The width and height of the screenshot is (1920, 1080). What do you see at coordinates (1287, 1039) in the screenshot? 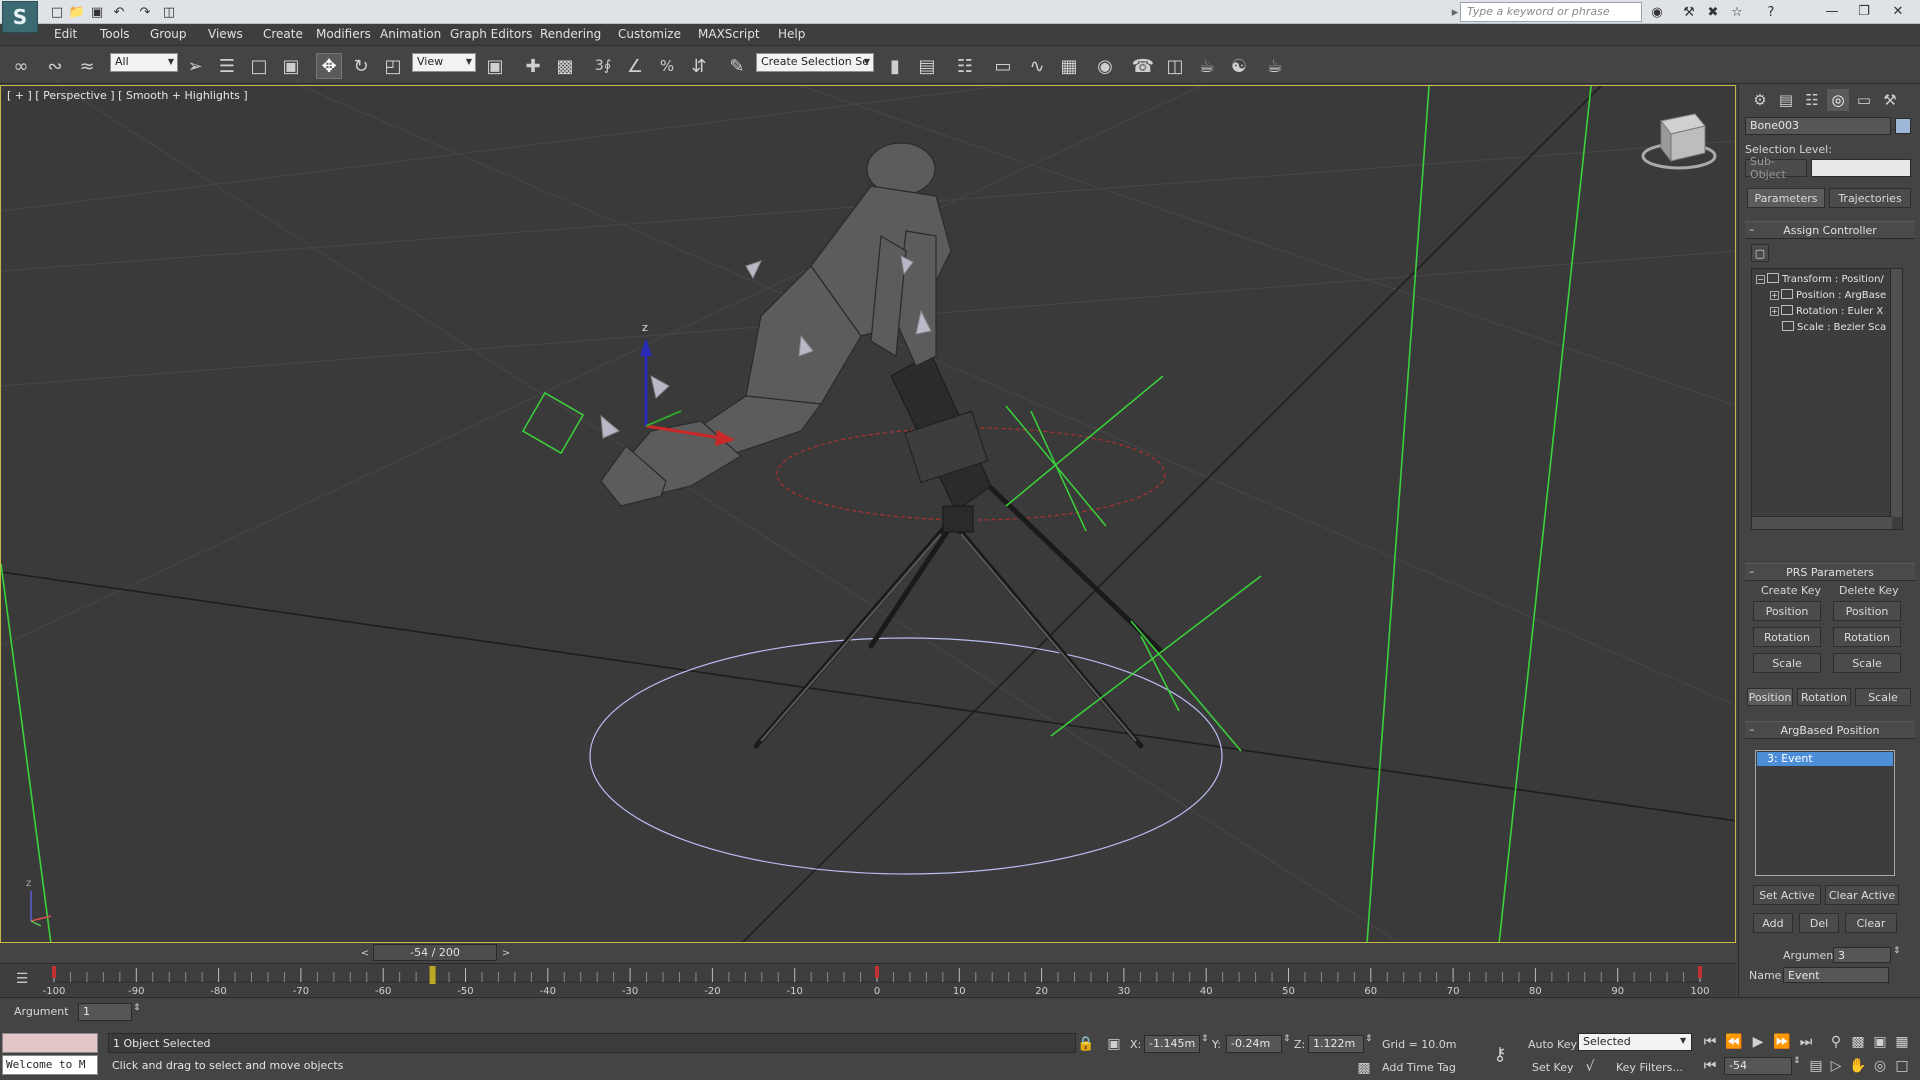
I see `y-spinner-icon: ⇕` at bounding box center [1287, 1039].